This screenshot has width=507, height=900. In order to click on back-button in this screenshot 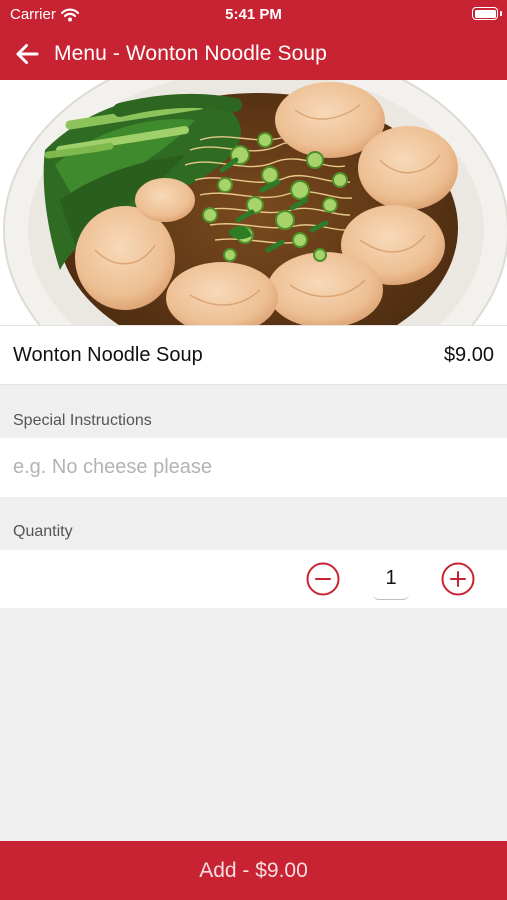, I will do `click(27, 54)`.